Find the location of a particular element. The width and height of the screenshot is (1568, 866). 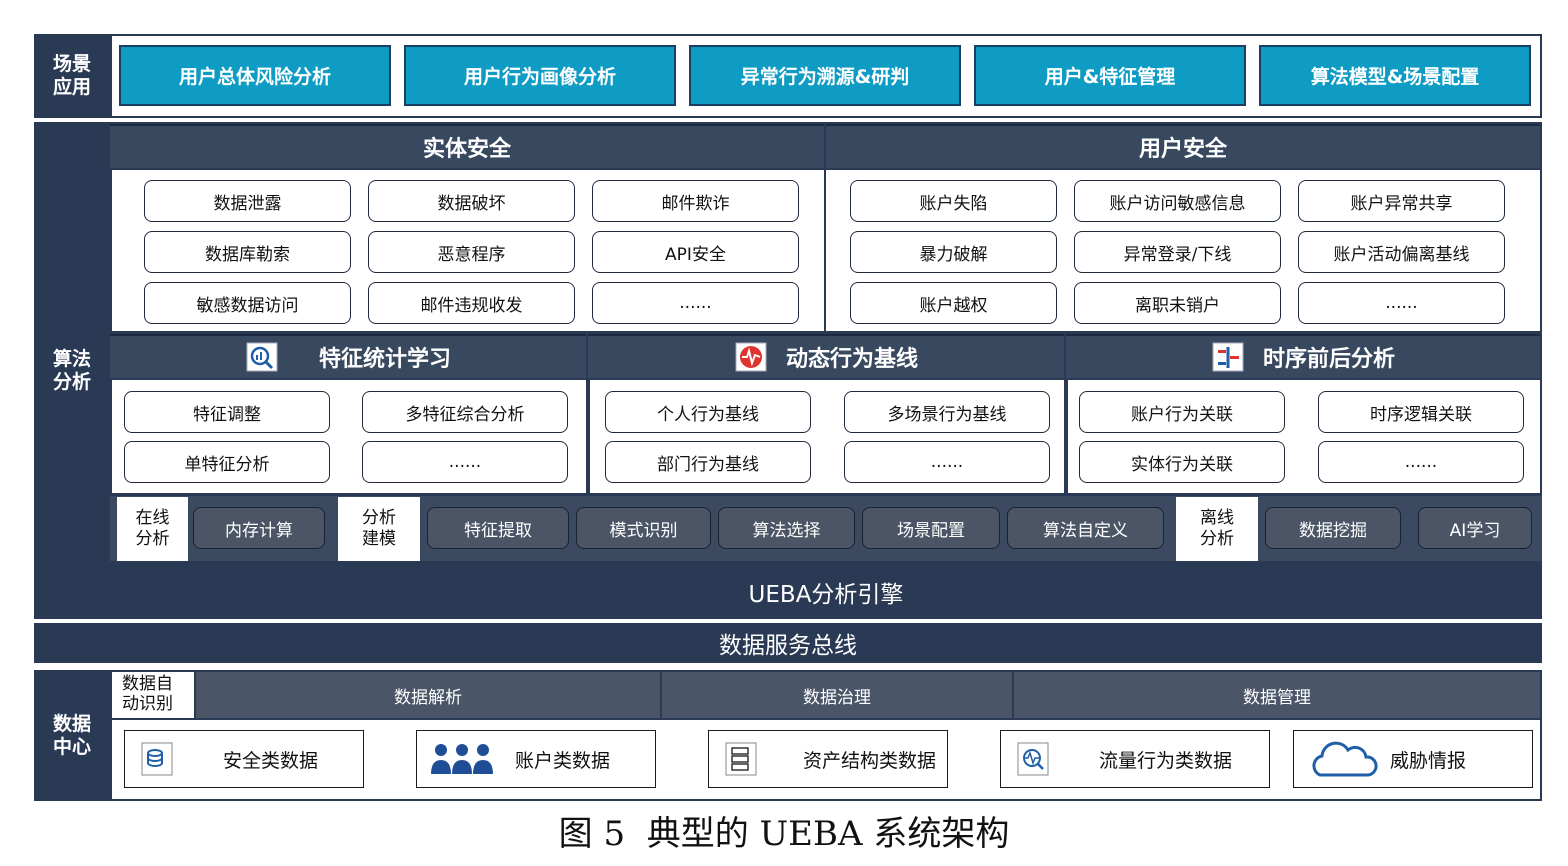

method-title: 特征统计学习 is located at coordinates (384, 359).